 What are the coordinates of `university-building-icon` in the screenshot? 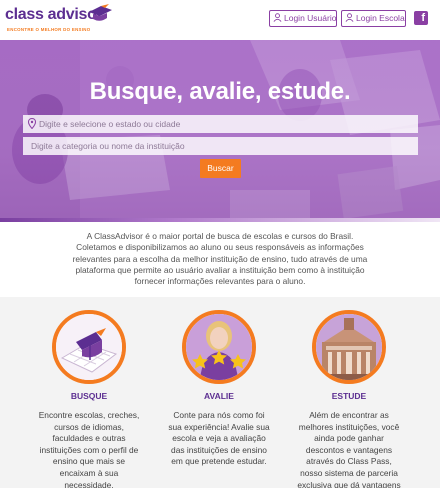 It's located at (349, 347).